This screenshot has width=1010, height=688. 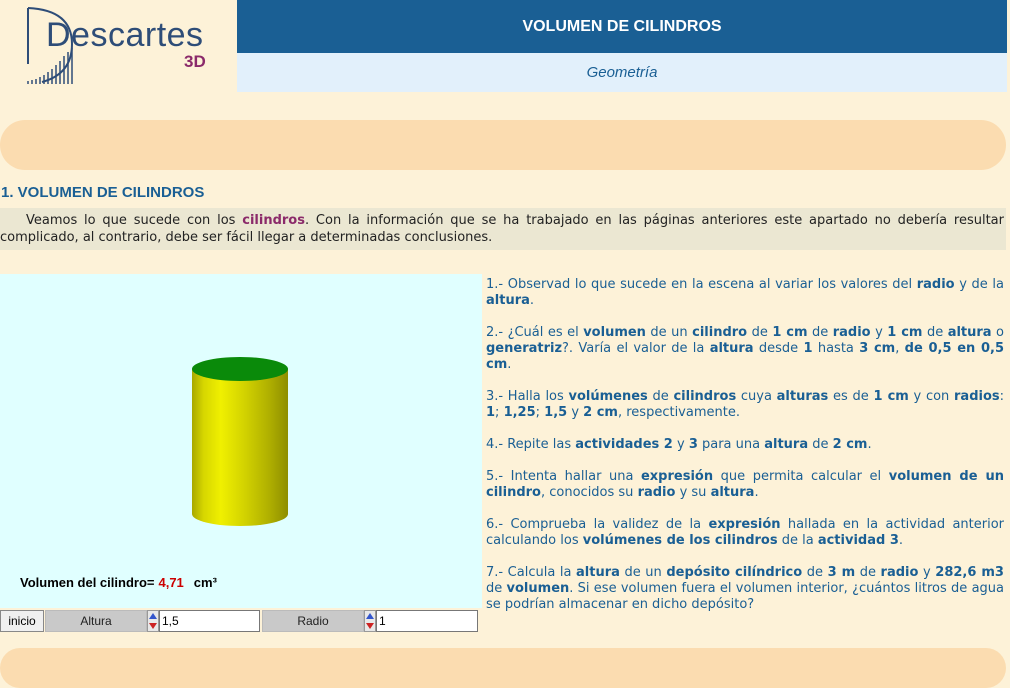 I want to click on activity-text: , respectivamente., so click(x=678, y=412).